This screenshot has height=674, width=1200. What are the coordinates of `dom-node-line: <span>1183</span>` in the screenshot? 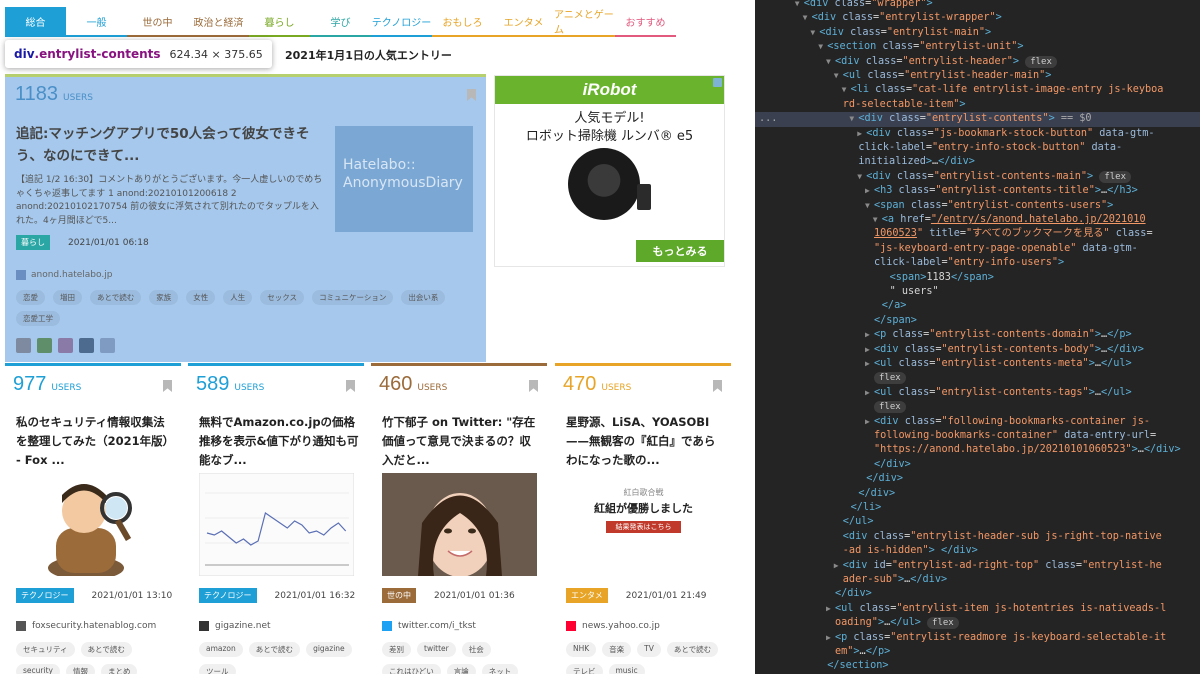 It's located at (977, 278).